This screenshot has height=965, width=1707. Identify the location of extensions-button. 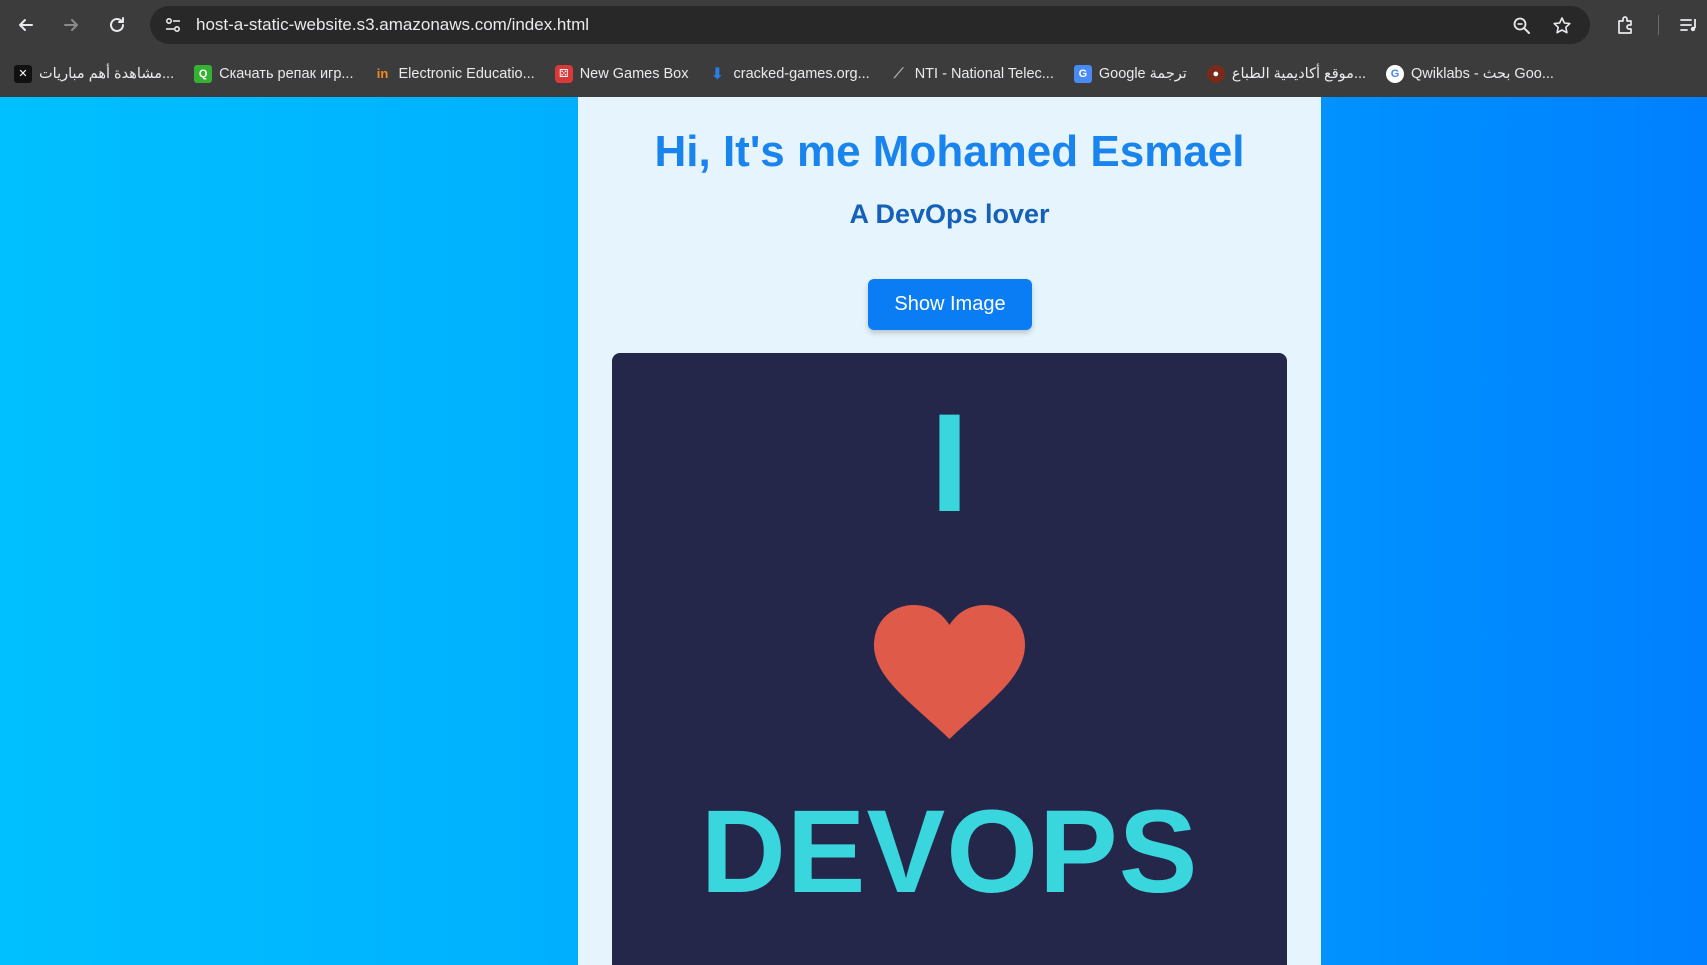
(1626, 25).